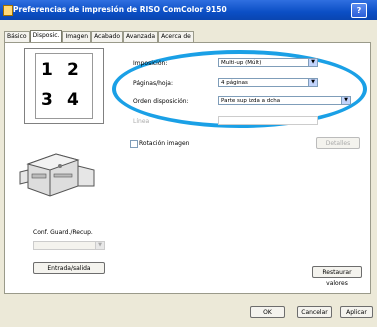  I want to click on cancel-button: Cancelar, so click(314, 312).